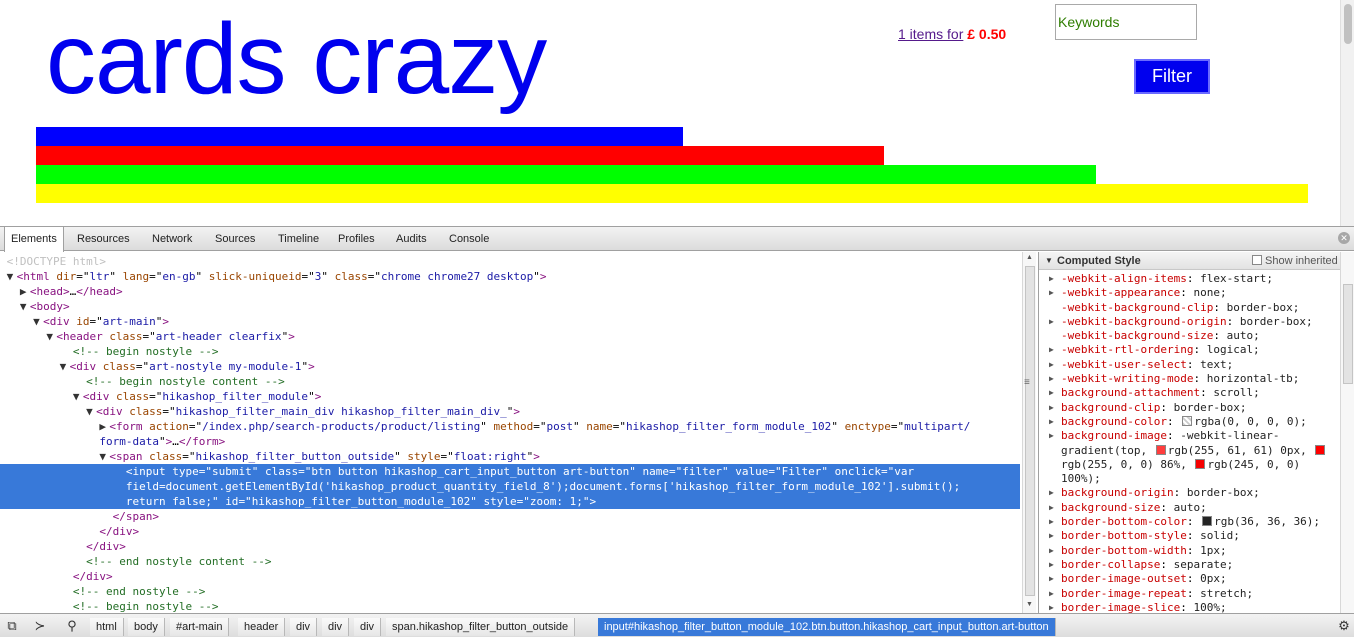 The image size is (1354, 637). Describe the element at coordinates (172, 239) in the screenshot. I see `tab-network: Network` at that location.